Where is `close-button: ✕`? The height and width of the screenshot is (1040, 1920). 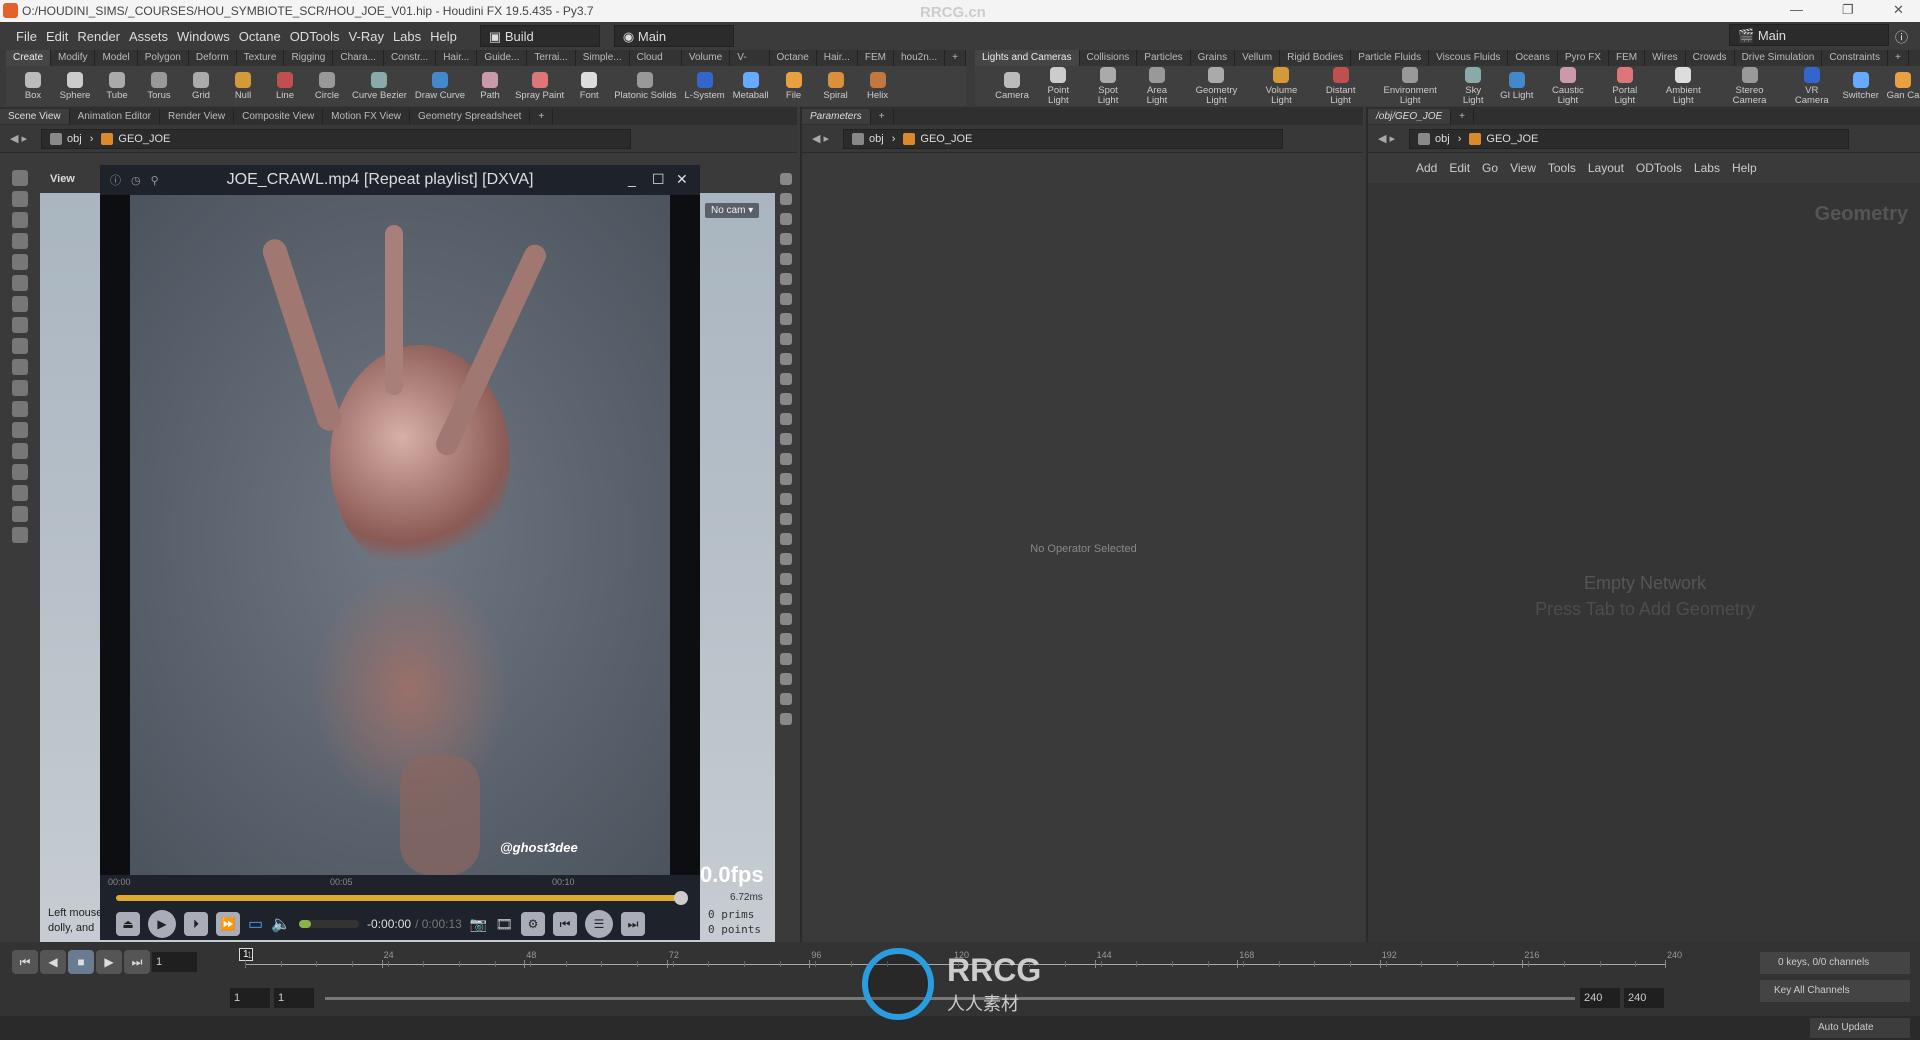
close-button: ✕ is located at coordinates (1898, 10).